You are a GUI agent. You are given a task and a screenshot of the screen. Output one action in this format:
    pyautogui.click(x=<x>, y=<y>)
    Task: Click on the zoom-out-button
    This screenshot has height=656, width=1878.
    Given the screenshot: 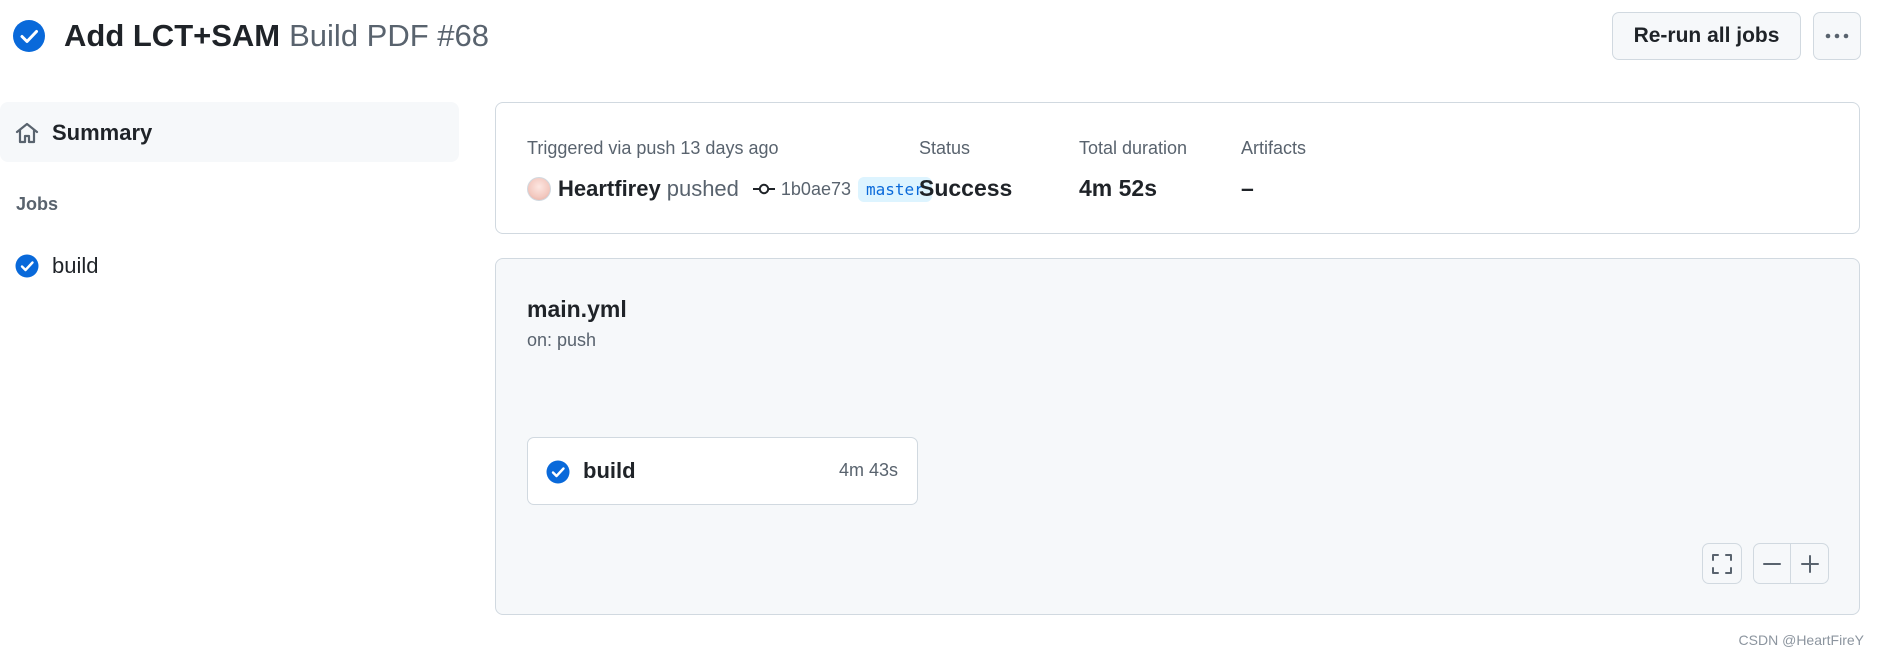 What is the action you would take?
    pyautogui.click(x=1772, y=563)
    